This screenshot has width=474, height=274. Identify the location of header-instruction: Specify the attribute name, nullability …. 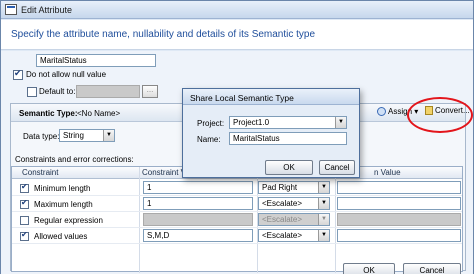
(163, 34).